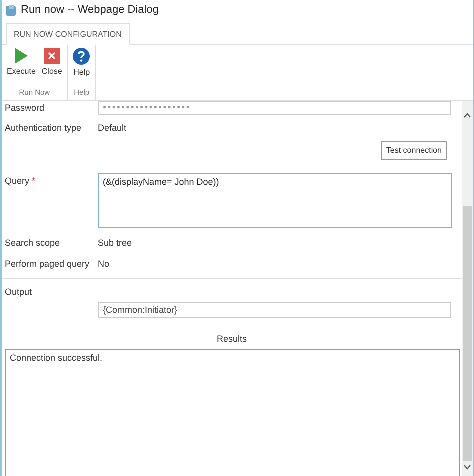 The image size is (474, 476). I want to click on results-label: Results, so click(232, 339).